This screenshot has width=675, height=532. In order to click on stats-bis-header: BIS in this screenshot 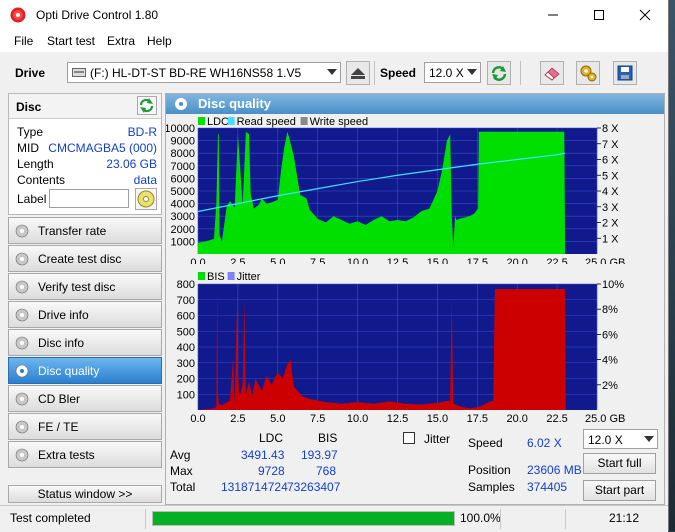, I will do `click(328, 438)`.